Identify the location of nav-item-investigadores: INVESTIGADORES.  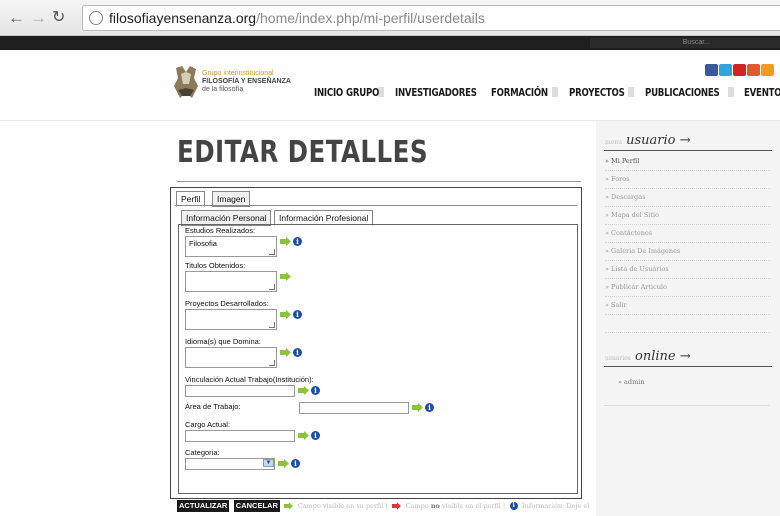
(436, 93).